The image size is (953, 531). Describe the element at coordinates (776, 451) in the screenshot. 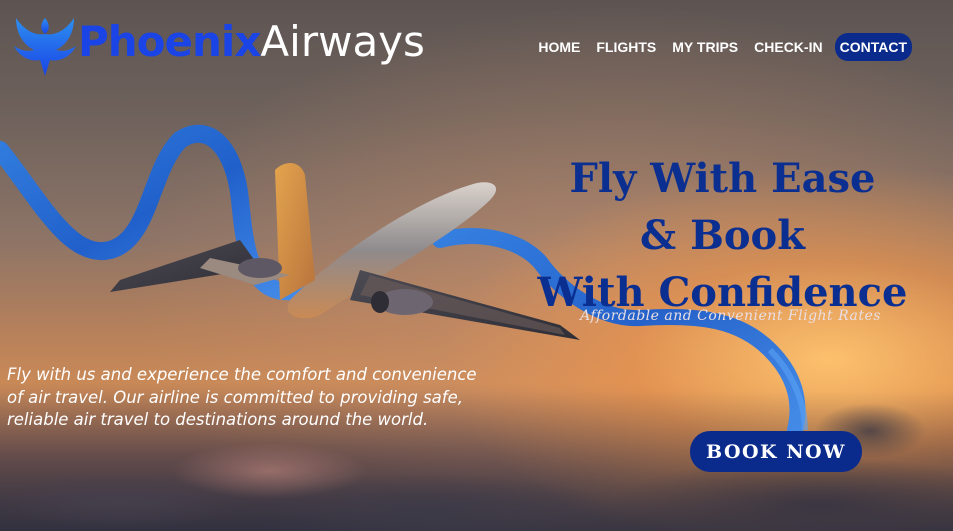

I see `book-now-button: BOOK NOW` at that location.